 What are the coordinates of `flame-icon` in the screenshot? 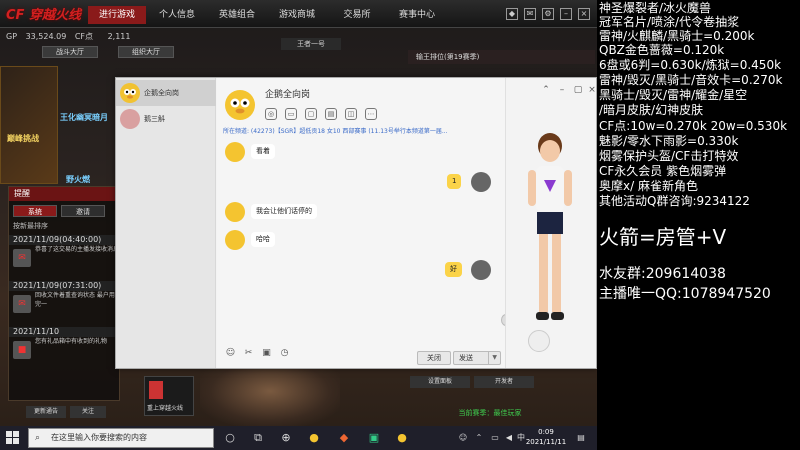 It's located at (156, 390).